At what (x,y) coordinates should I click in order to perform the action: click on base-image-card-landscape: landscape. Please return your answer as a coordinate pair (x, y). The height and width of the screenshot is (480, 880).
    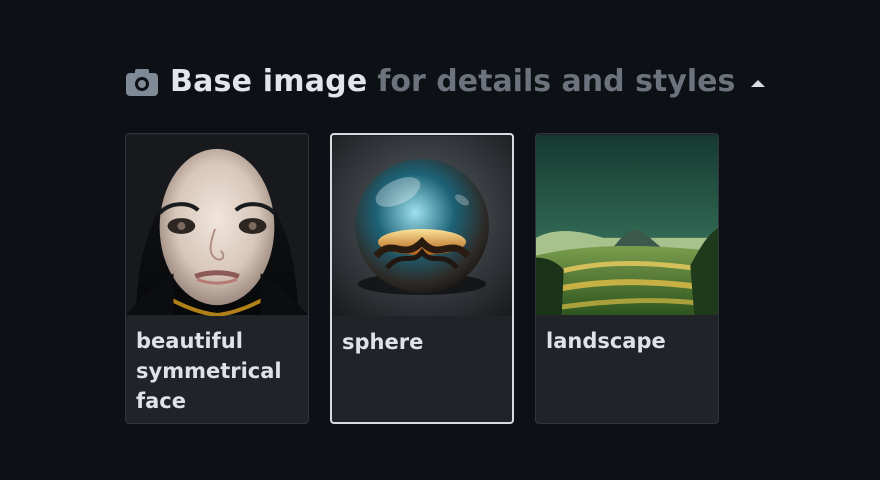
    Looking at the image, I should click on (627, 278).